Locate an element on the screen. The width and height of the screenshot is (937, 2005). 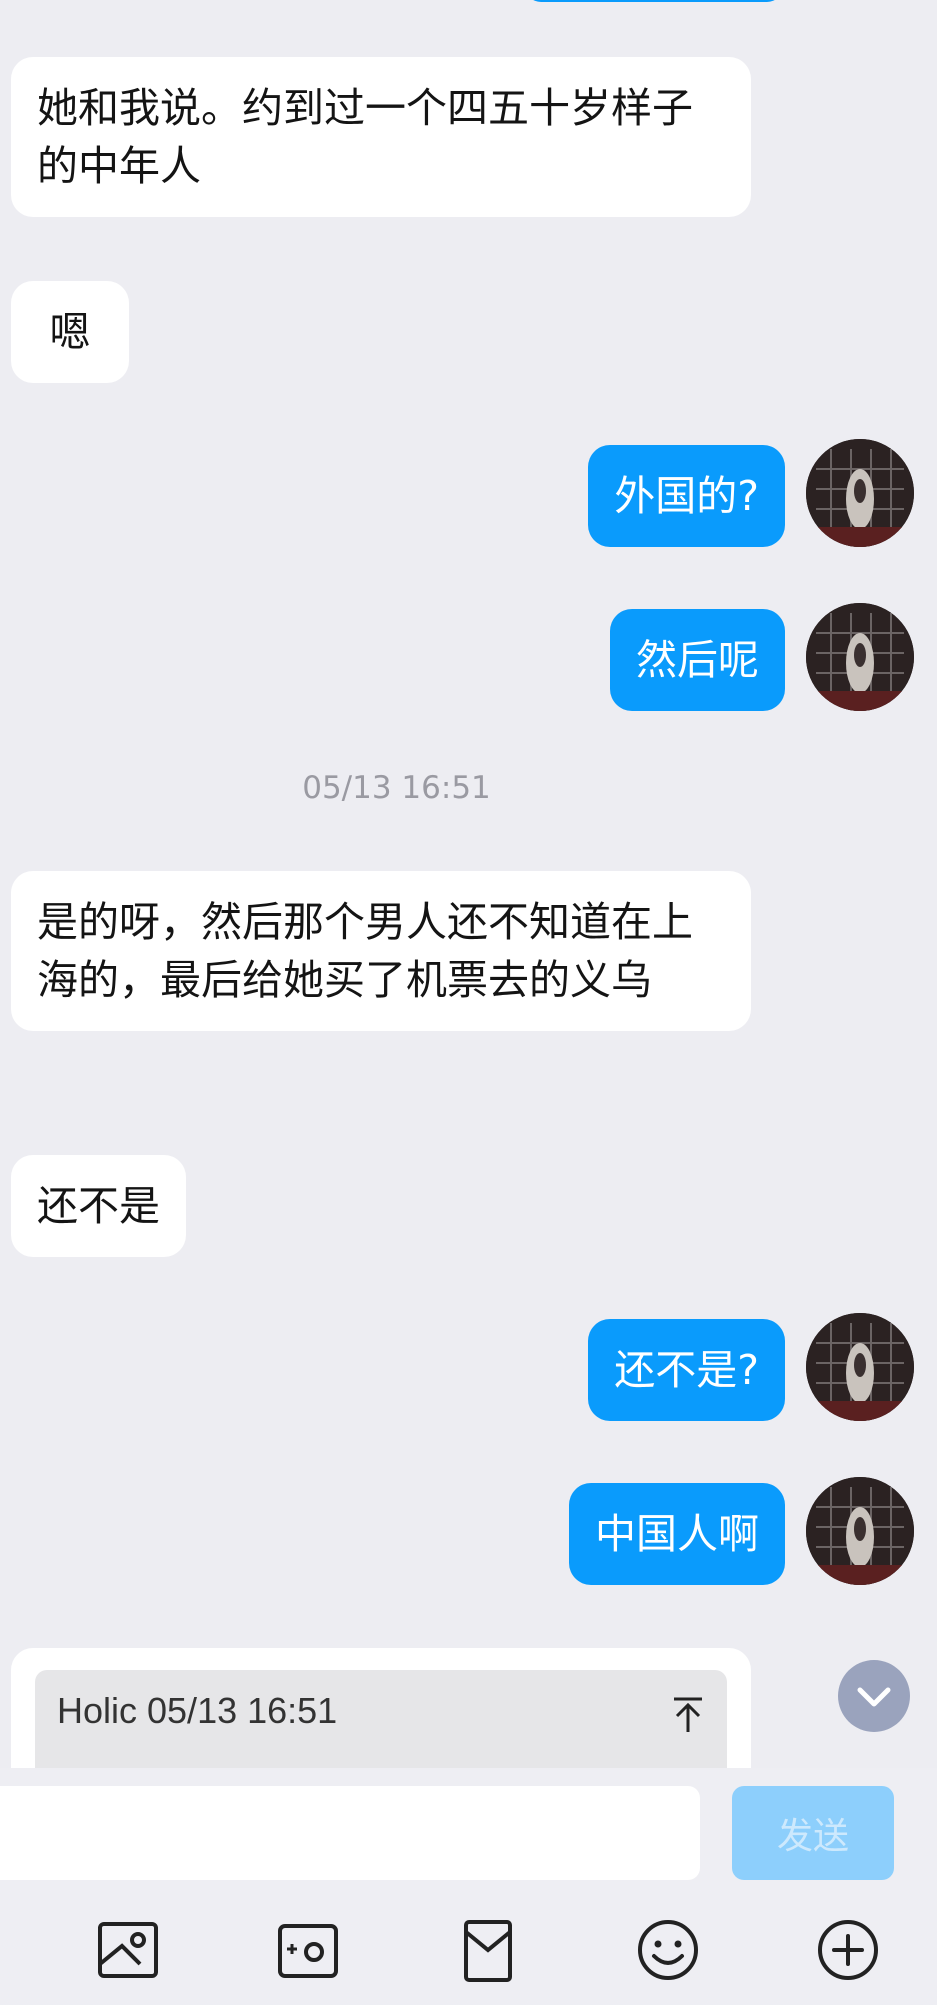
message-timestamp: 05/13 16:51 is located at coordinates (396, 788).